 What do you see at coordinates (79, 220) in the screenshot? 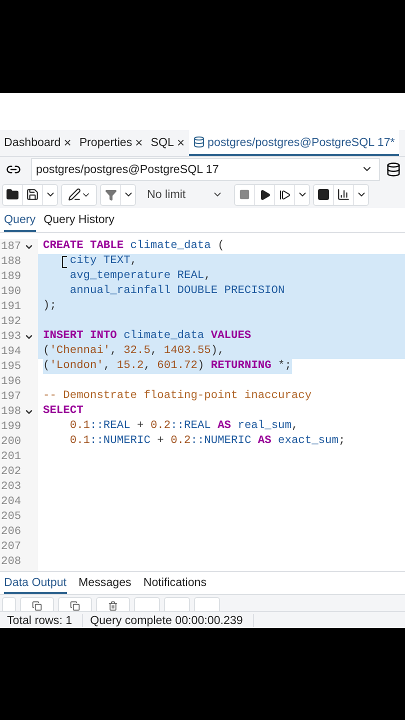
I see `query-tab: Query History` at bounding box center [79, 220].